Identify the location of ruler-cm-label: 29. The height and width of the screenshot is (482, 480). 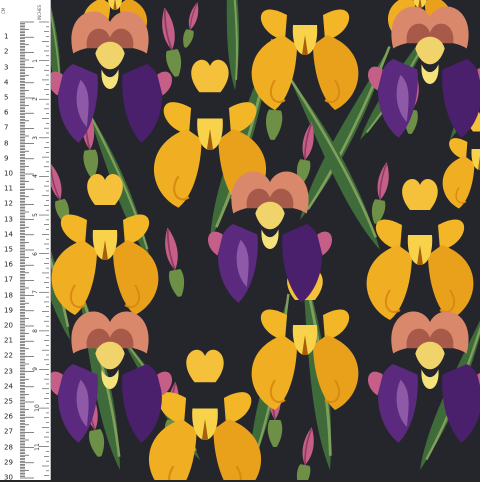
(8, 462).